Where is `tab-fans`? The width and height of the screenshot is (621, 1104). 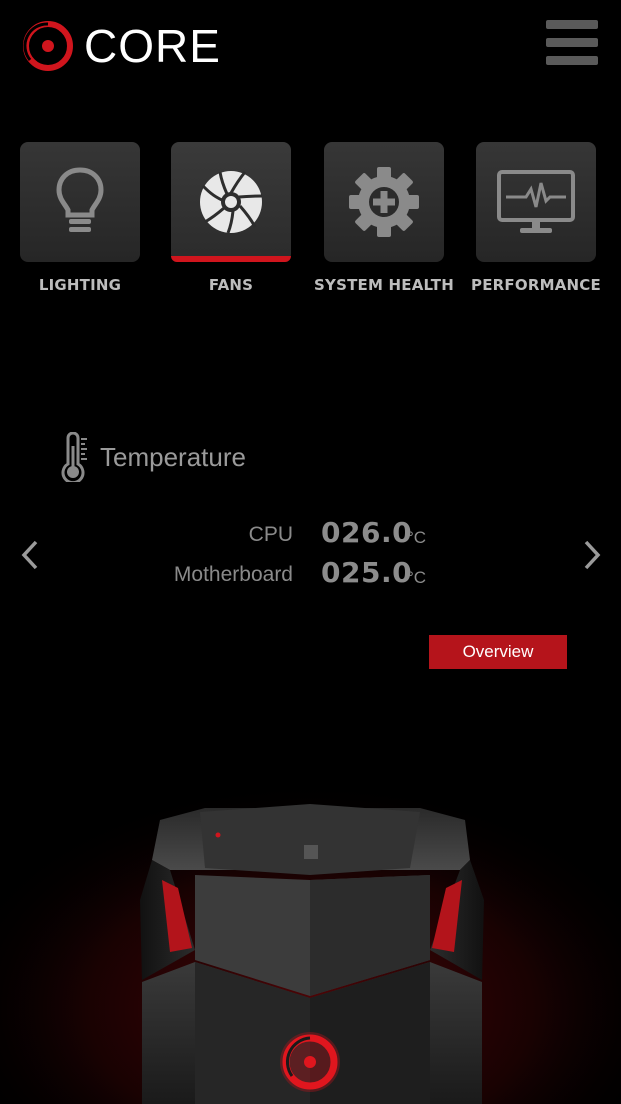
tab-fans is located at coordinates (231, 202).